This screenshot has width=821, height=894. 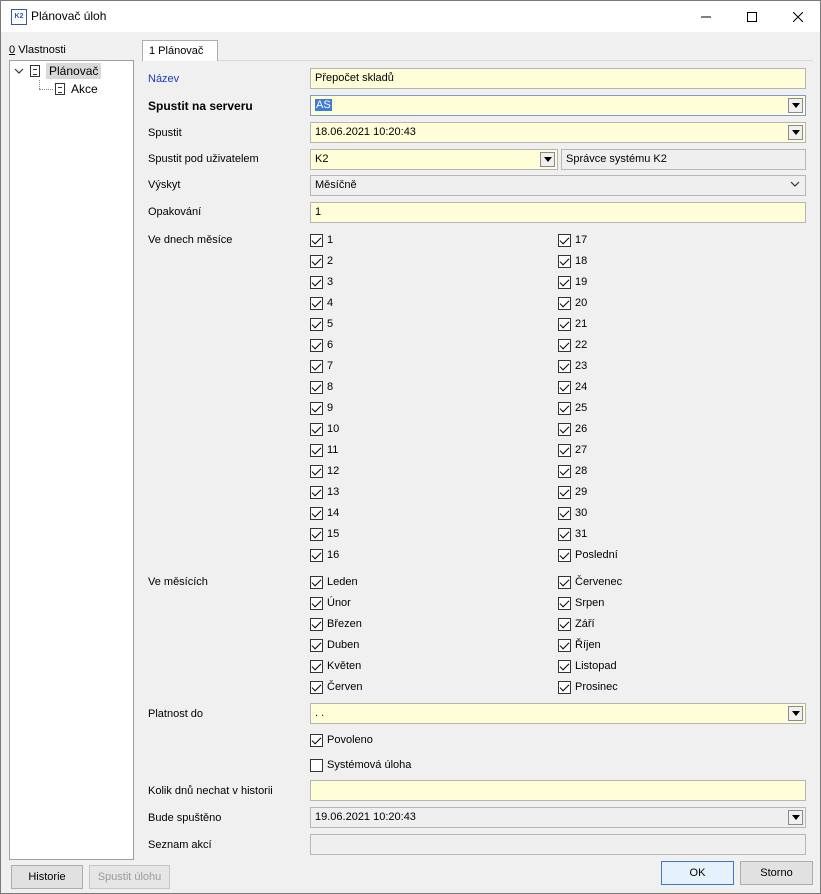 I want to click on month-checkbox: Září, so click(x=576, y=624).